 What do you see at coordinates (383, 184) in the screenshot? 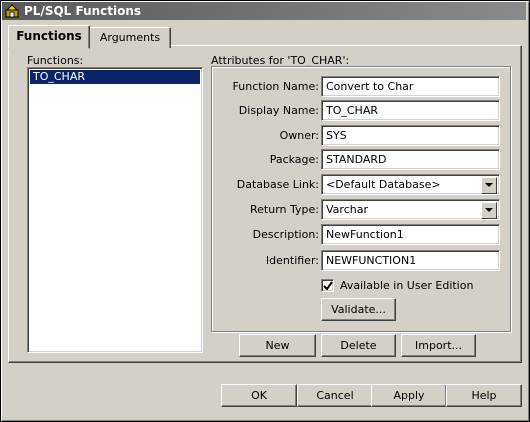
I see `database-link-value: <Default Database>` at bounding box center [383, 184].